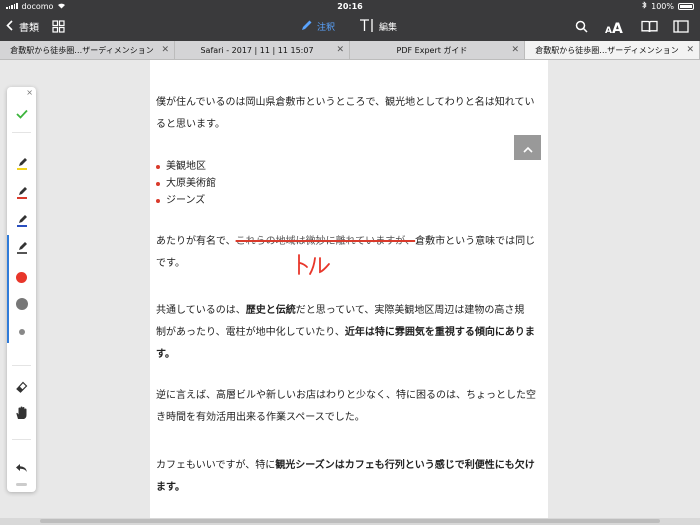 Image resolution: width=700 pixels, height=525 pixels. I want to click on bold-text: す。, so click(165, 354).